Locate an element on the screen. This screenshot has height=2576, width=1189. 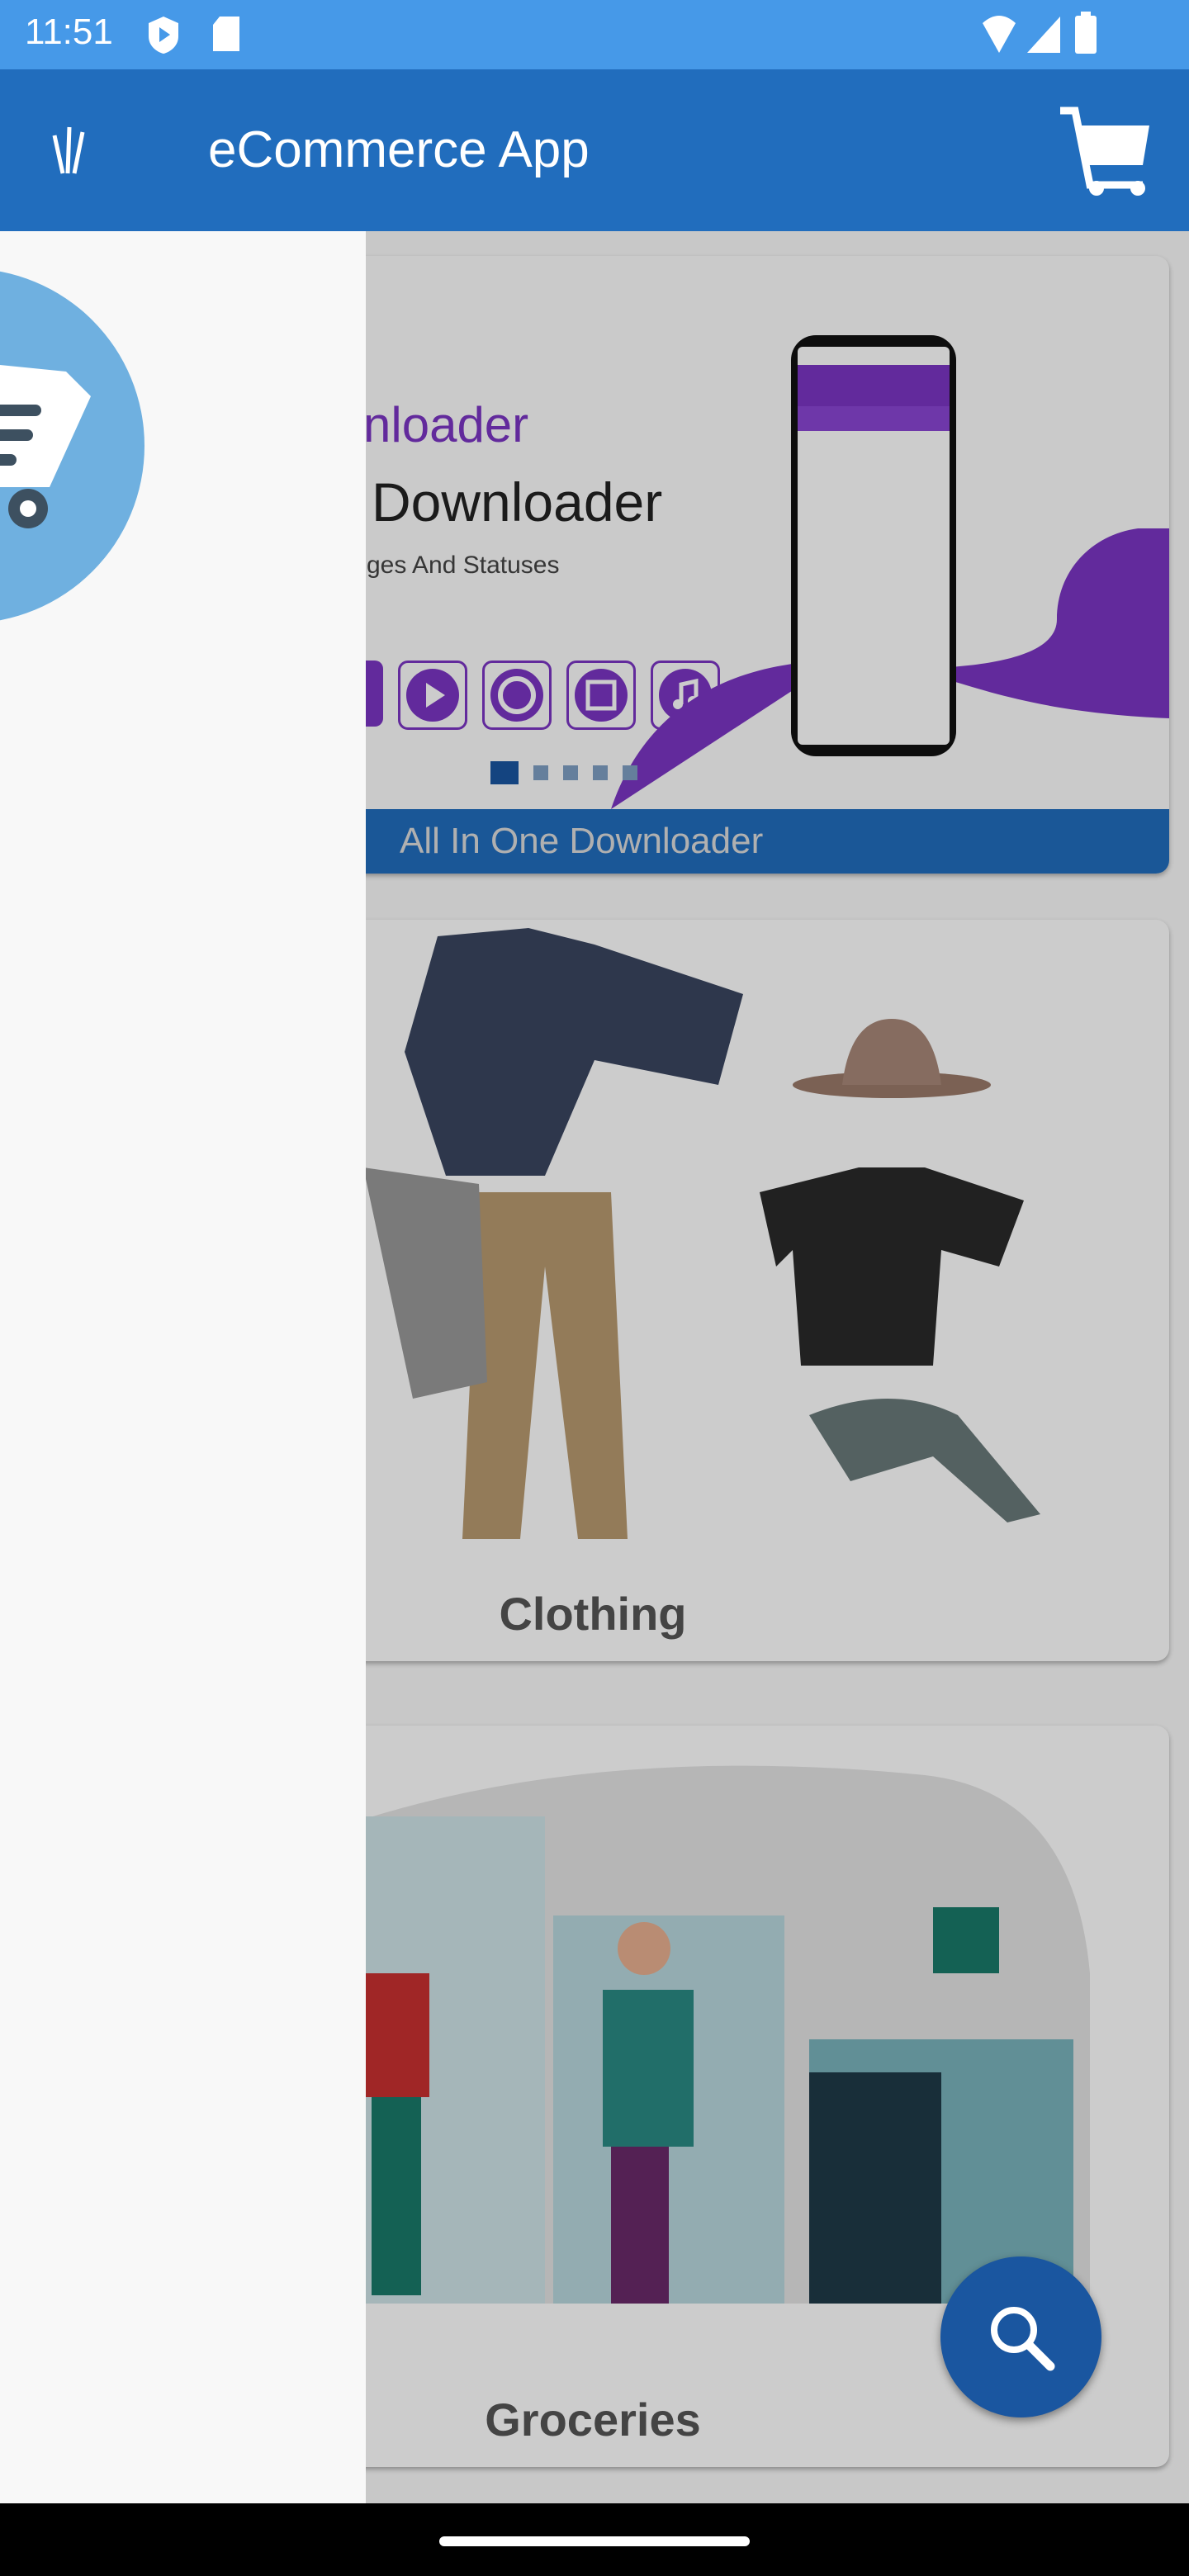
search-icon is located at coordinates (1022, 2338).